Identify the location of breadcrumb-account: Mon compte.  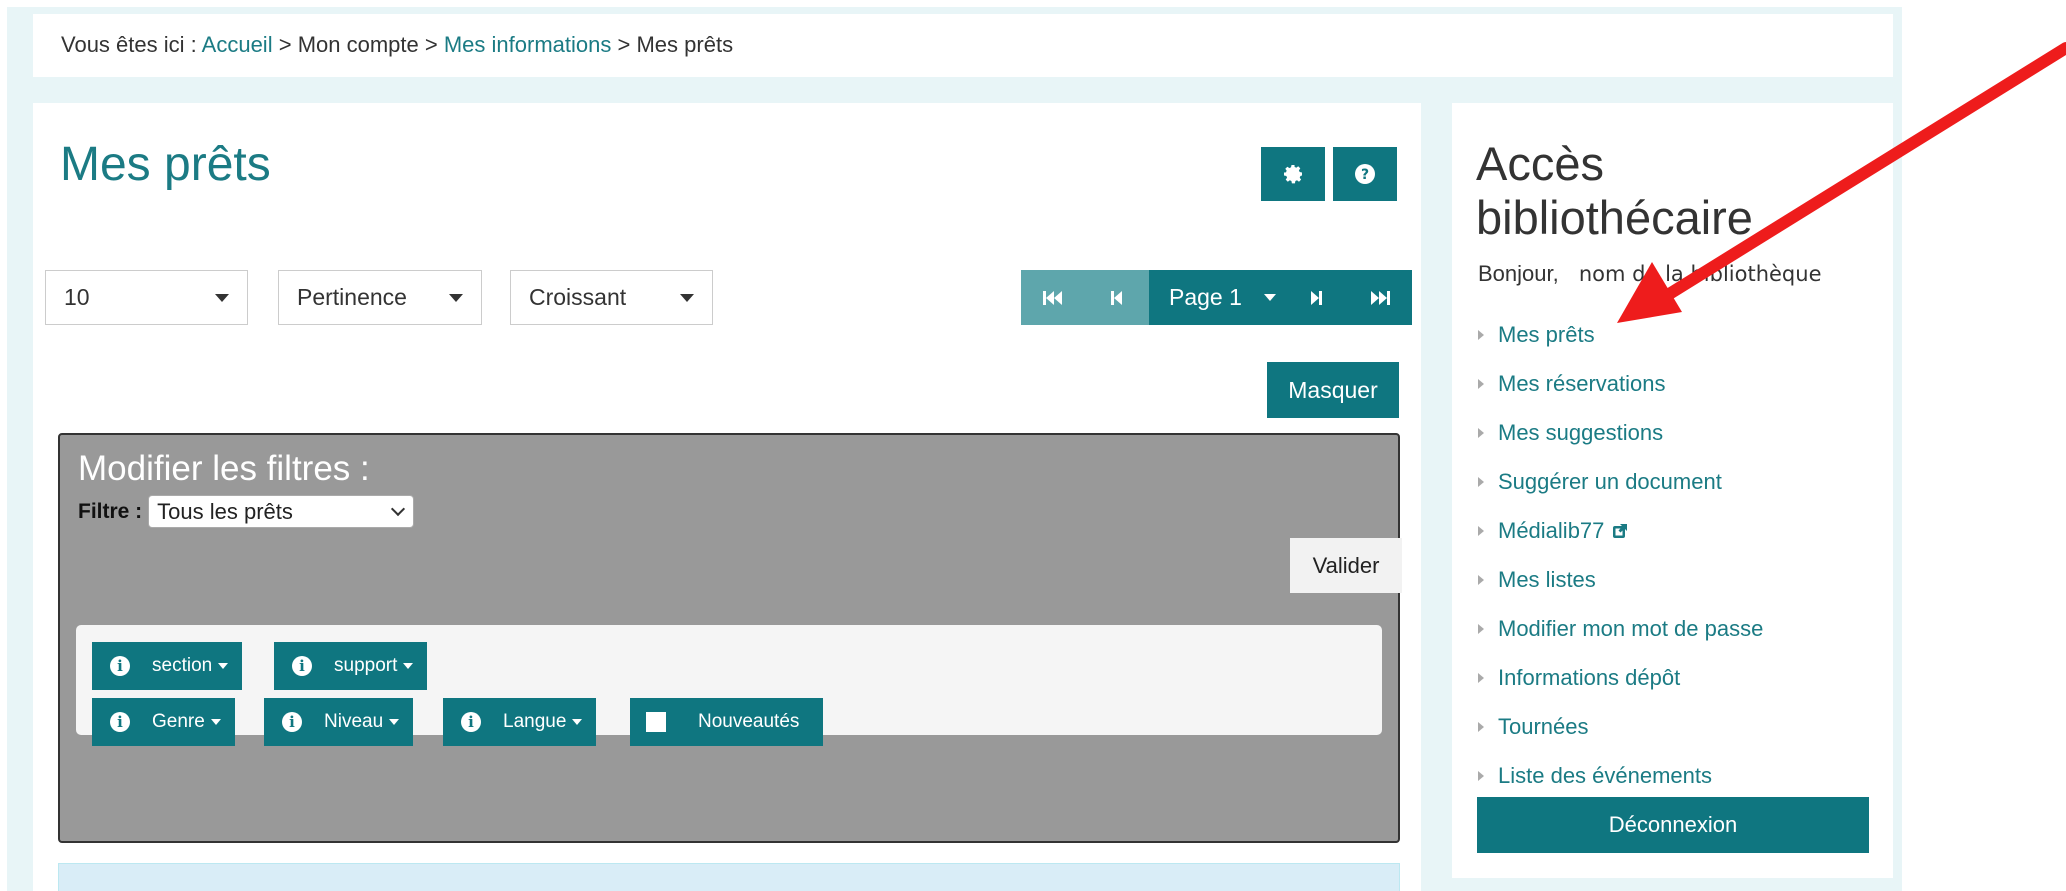
(358, 44).